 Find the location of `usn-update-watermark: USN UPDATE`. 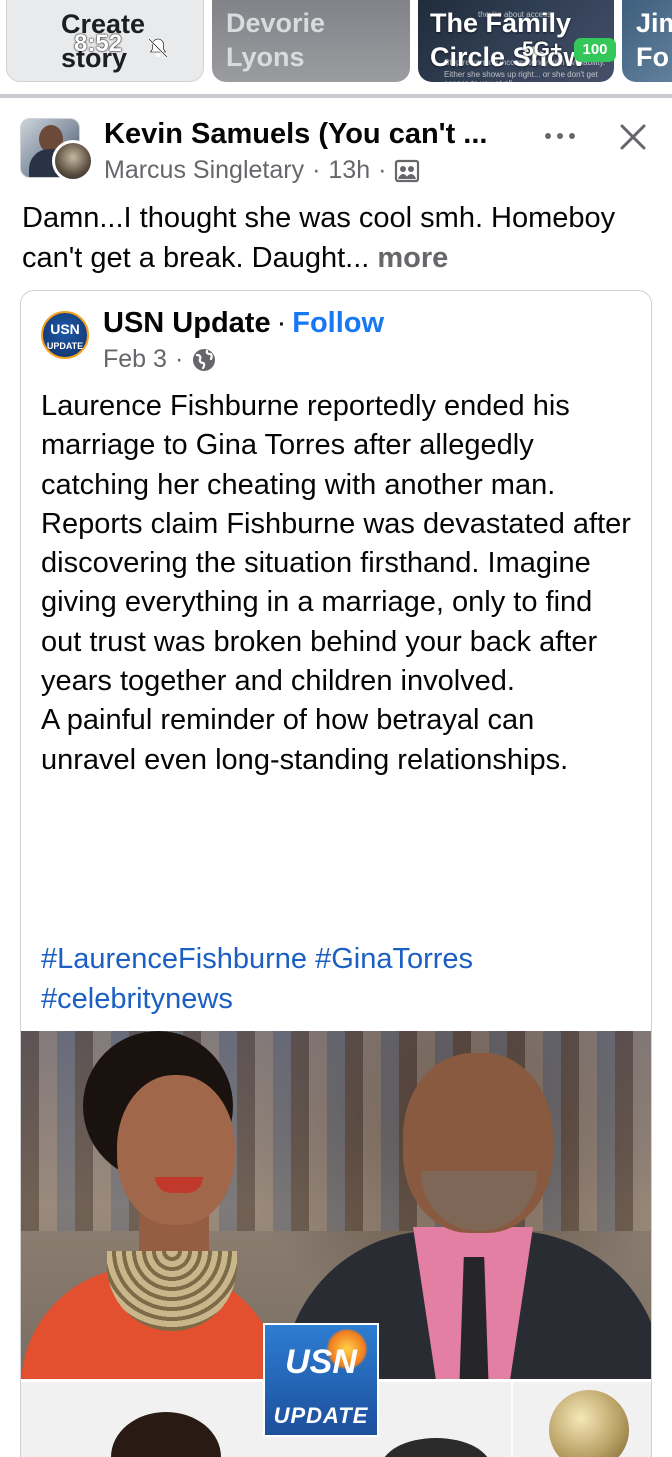

usn-update-watermark: USN UPDATE is located at coordinates (321, 1380).